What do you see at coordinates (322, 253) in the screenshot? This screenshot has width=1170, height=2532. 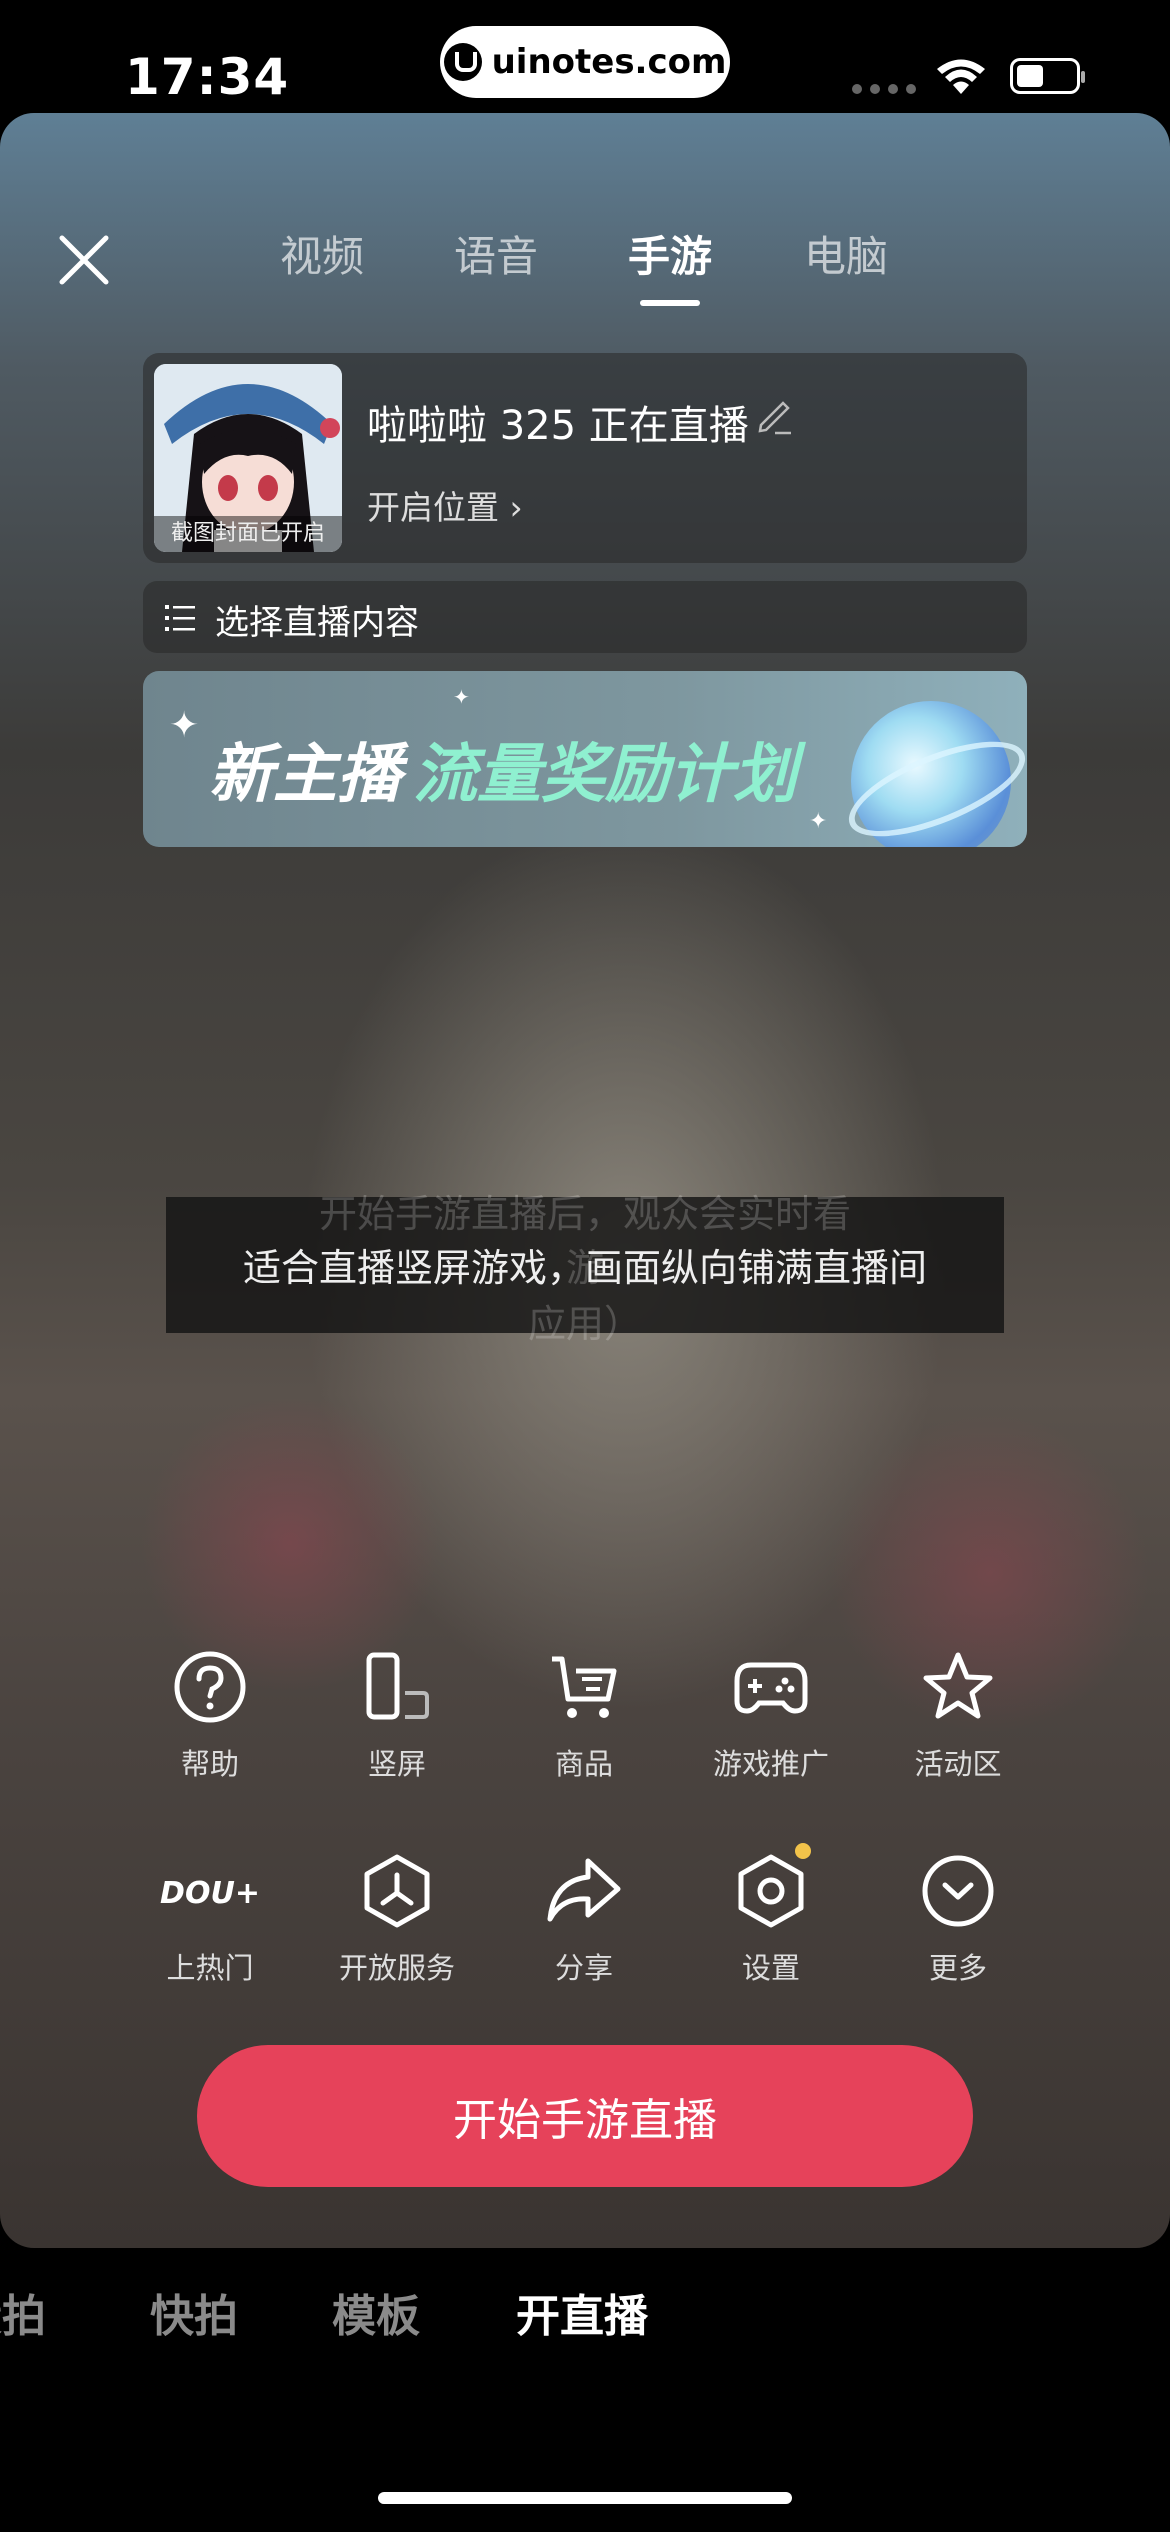 I see `tab-video: 视频` at bounding box center [322, 253].